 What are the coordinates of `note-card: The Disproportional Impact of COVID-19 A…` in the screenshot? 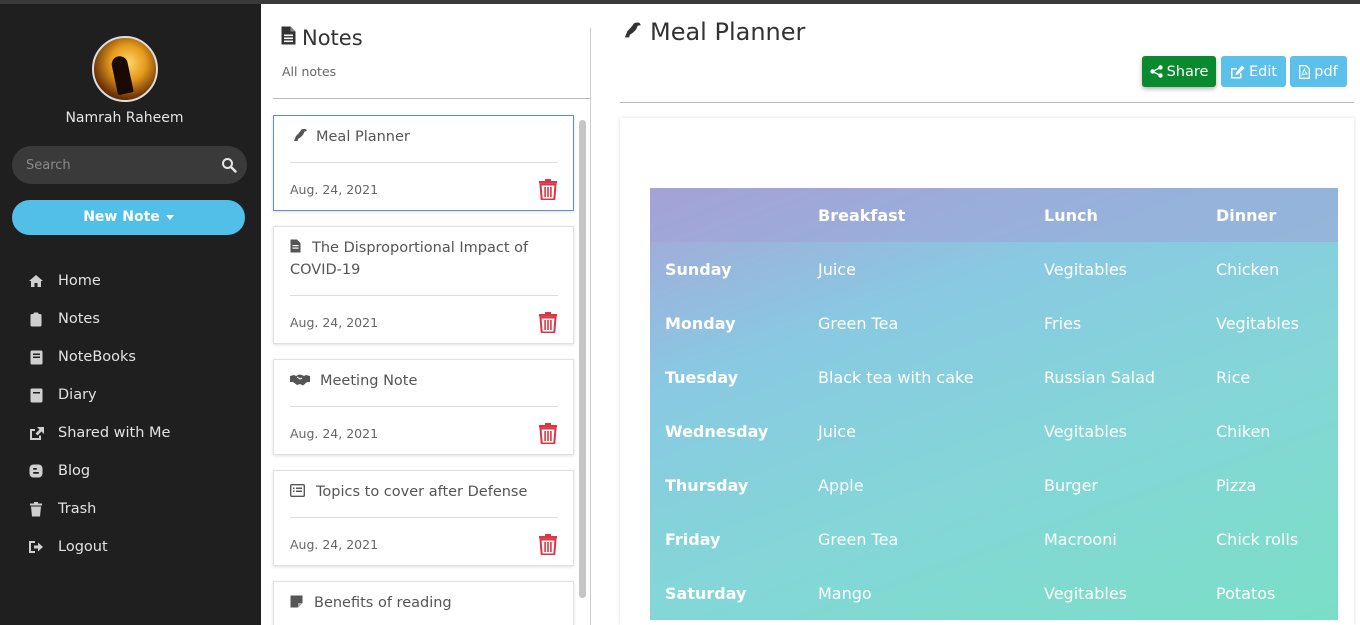 It's located at (423, 285).